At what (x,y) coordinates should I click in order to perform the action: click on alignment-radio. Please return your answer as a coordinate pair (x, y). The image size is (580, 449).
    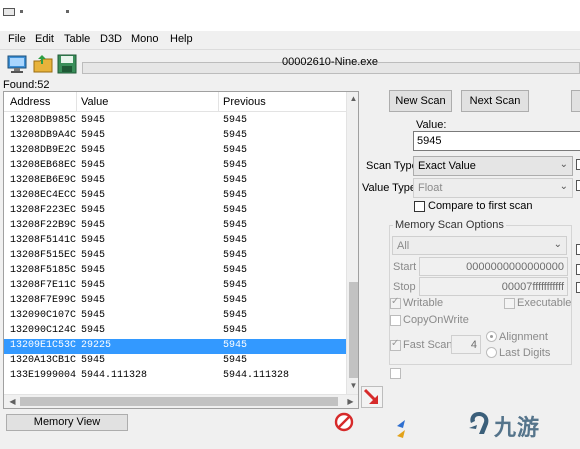
    Looking at the image, I should click on (491, 336).